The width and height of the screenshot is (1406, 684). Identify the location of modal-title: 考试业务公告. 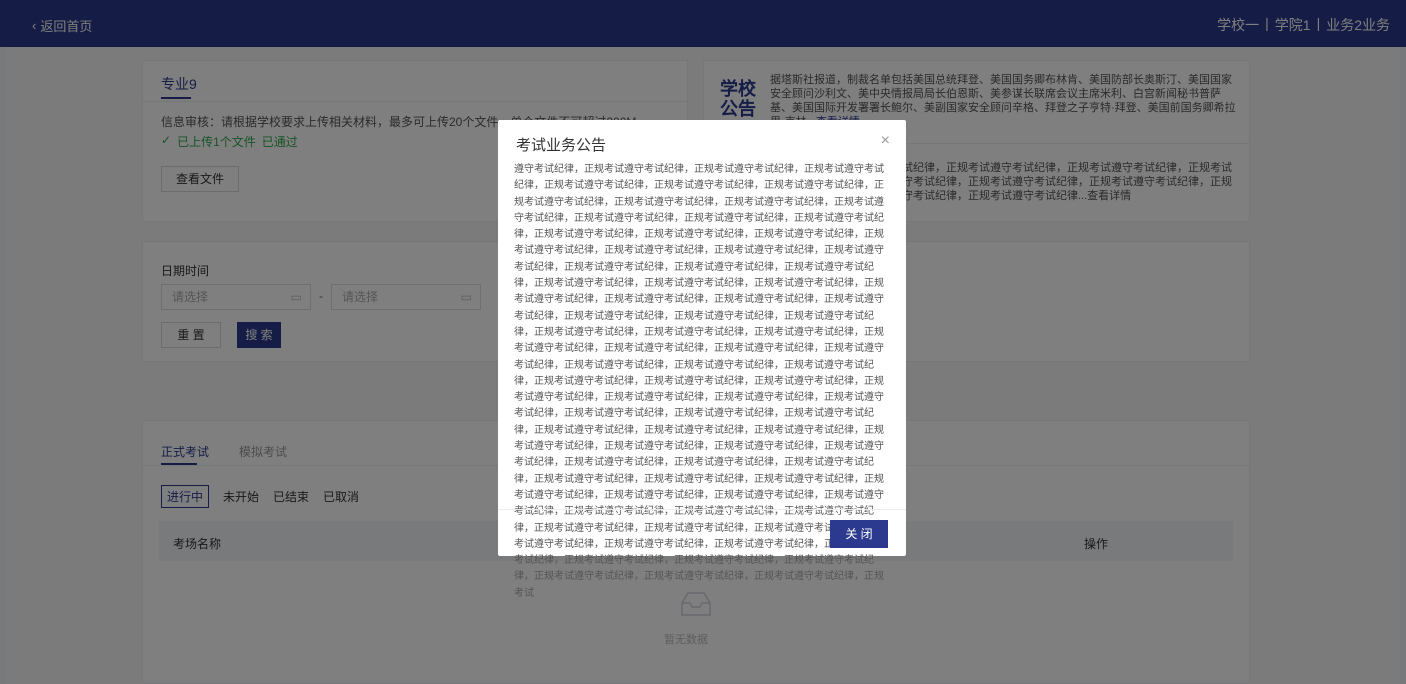
(561, 145).